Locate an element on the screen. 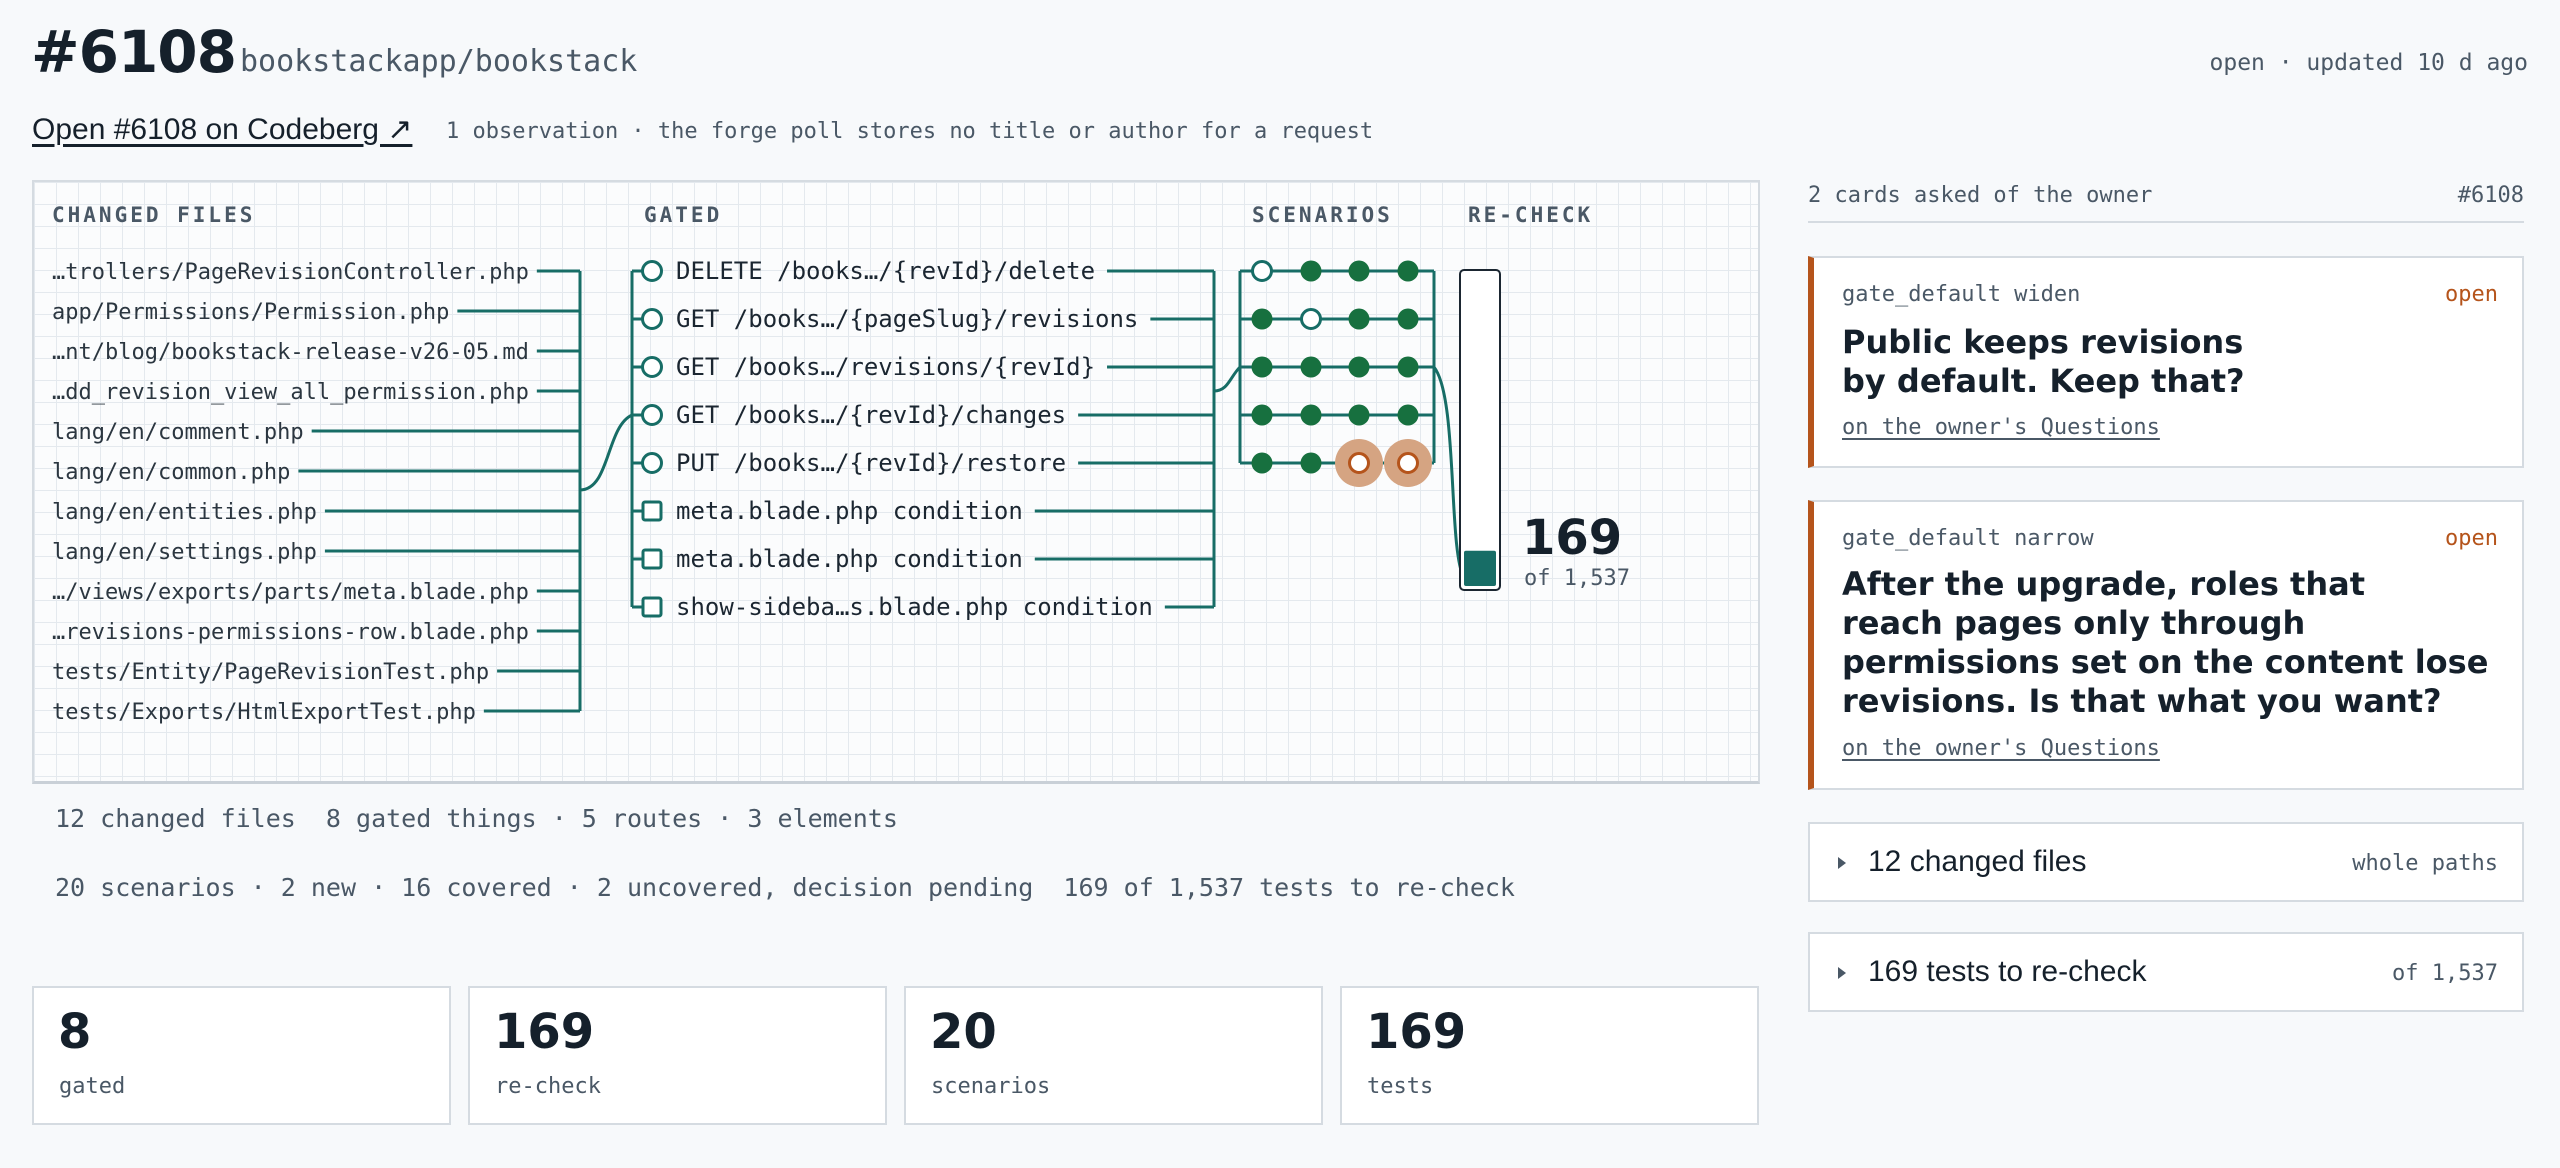 The height and width of the screenshot is (1168, 2560). header-scenarios: SCENARIOS is located at coordinates (1322, 215).